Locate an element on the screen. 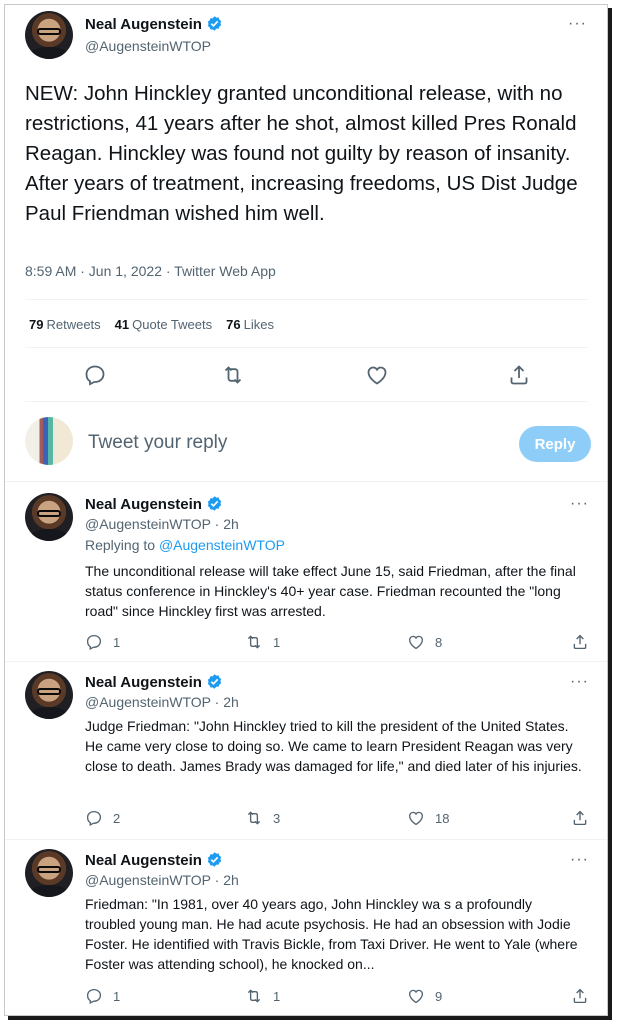 The width and height of the screenshot is (620, 1024). like-action: 9 is located at coordinates (424, 996).